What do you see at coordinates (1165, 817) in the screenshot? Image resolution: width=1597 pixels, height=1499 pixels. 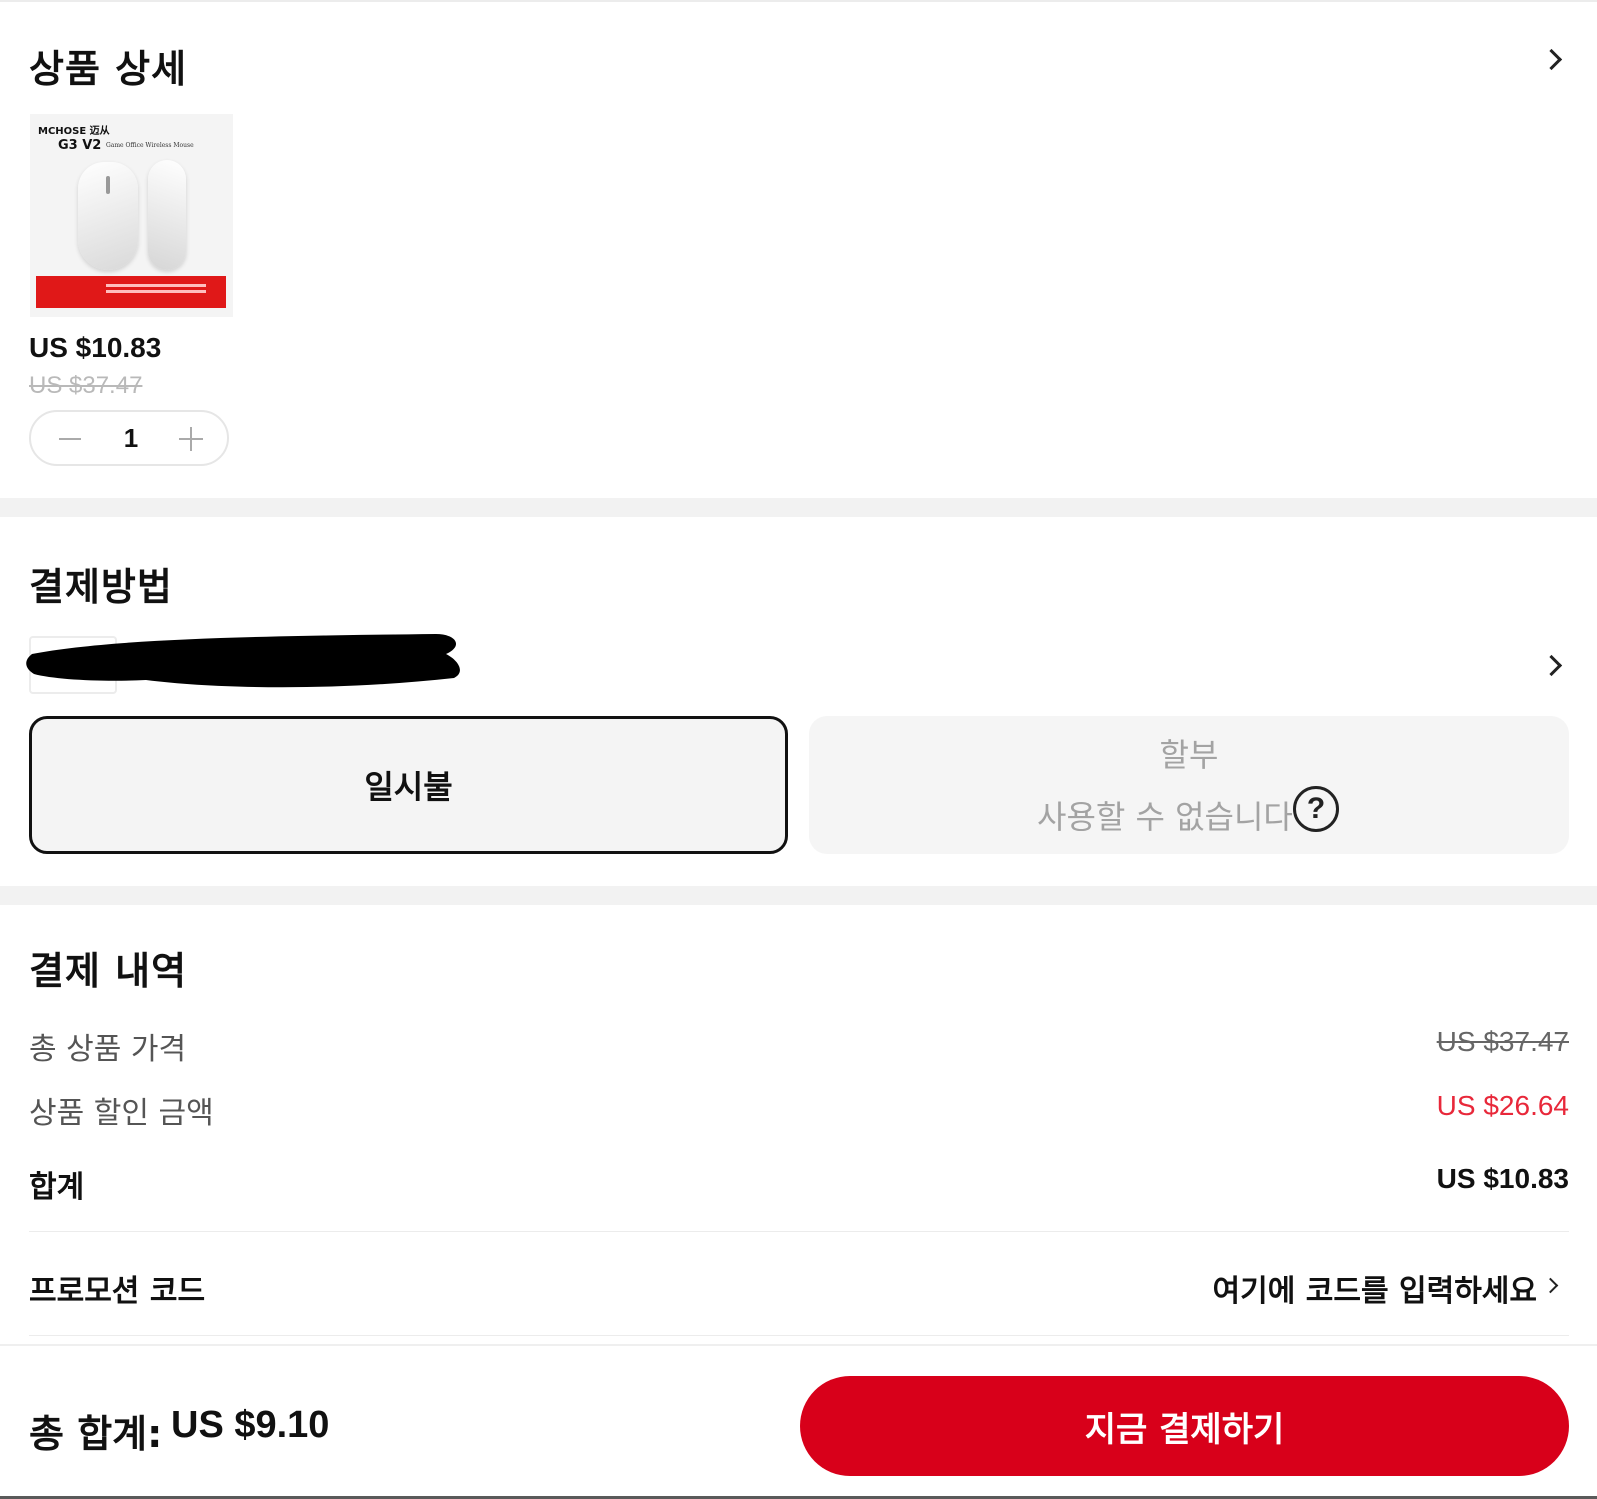 I see `installment-unavailable-text: 사용할 수 없습니다` at bounding box center [1165, 817].